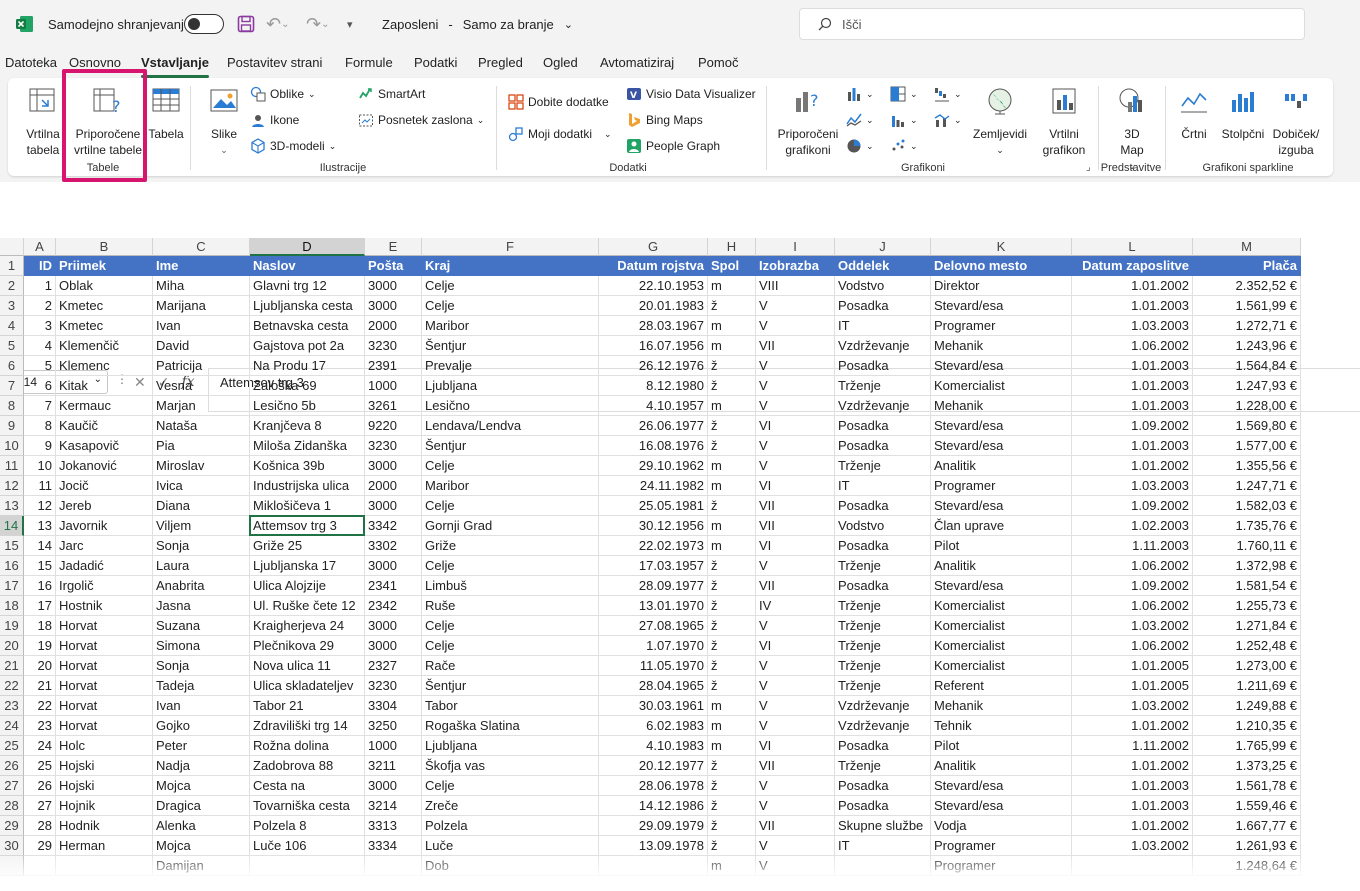  Describe the element at coordinates (40, 386) in the screenshot. I see `cell: 6` at that location.